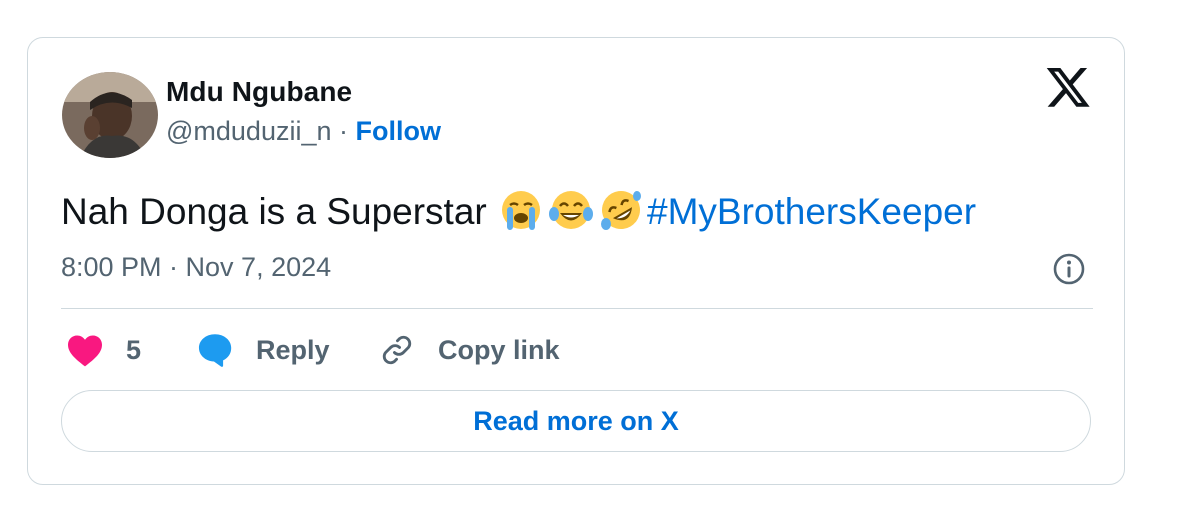  I want to click on read-more-label: Read more on X, so click(576, 420).